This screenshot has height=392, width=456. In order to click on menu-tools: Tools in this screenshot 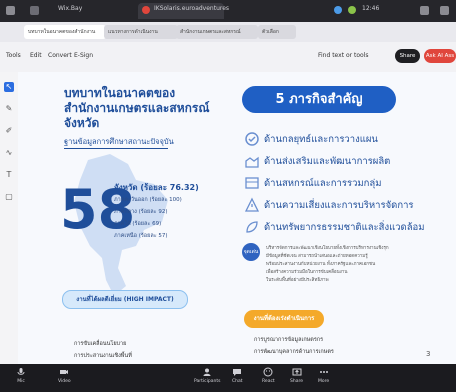, I will do `click(13, 55)`.